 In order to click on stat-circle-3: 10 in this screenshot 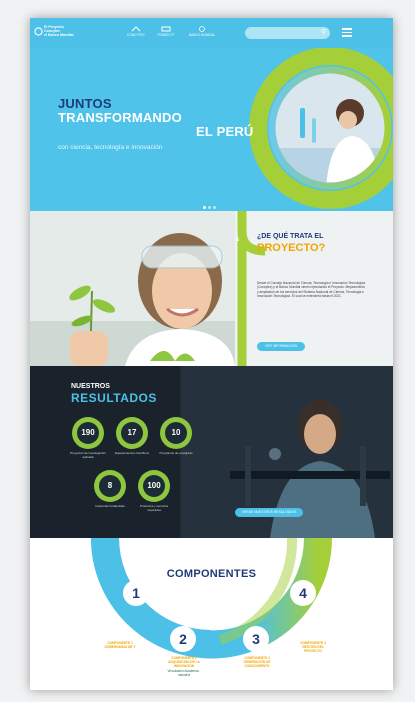, I will do `click(176, 433)`.